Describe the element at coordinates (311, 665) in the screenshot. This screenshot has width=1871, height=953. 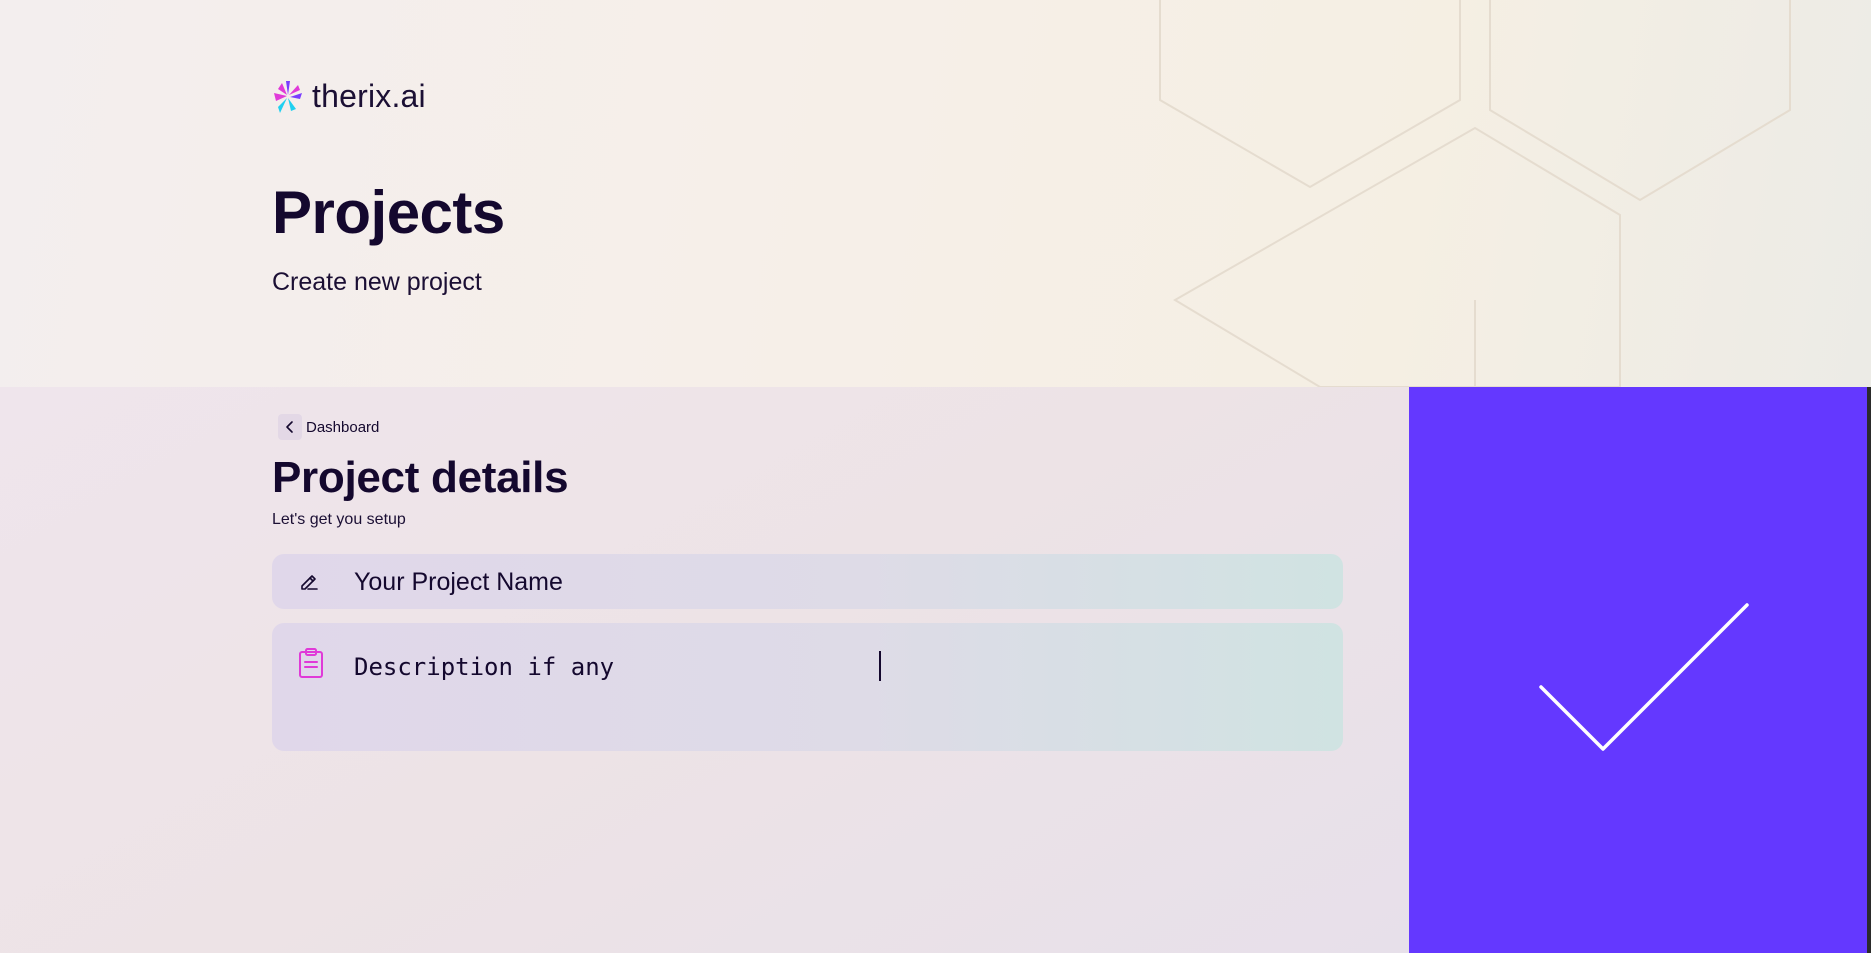
I see `clipboard-icon` at that location.